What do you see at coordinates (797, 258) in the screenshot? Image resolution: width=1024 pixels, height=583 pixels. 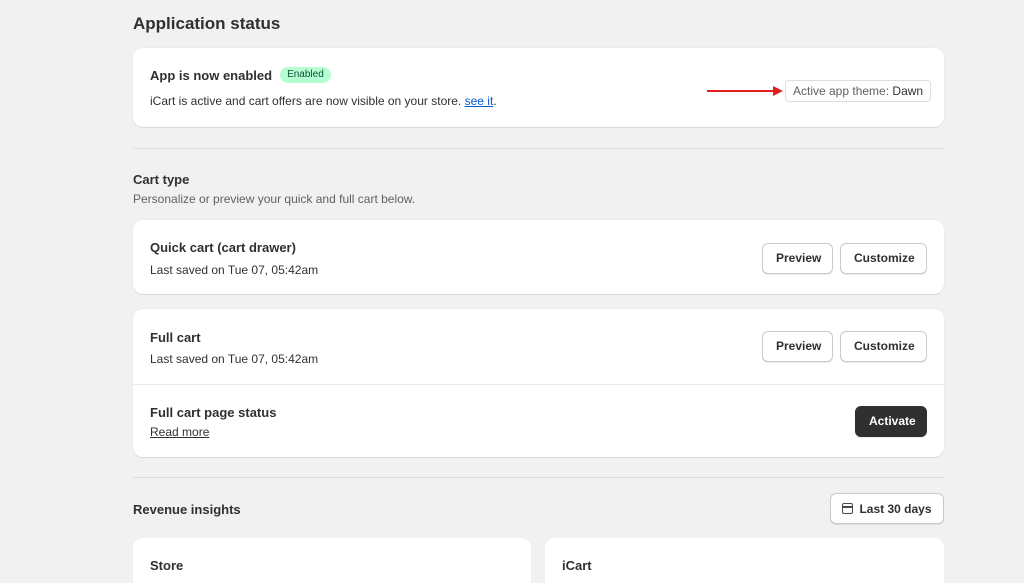 I see `quick-cart-preview-button: Preview` at bounding box center [797, 258].